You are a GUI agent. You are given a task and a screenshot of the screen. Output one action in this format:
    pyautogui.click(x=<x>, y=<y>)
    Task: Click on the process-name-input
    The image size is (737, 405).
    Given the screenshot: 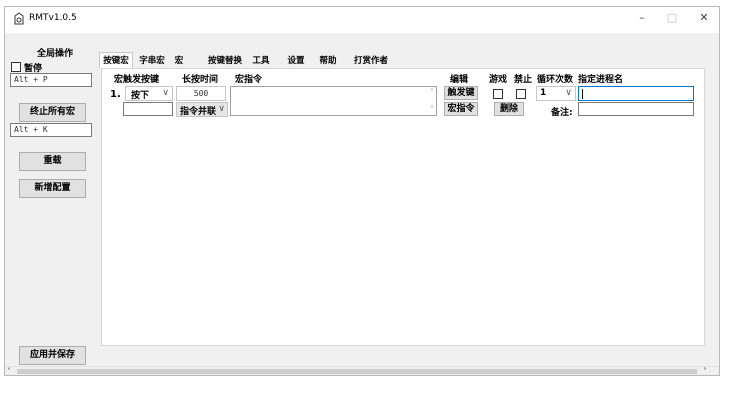 What is the action you would take?
    pyautogui.click(x=636, y=93)
    